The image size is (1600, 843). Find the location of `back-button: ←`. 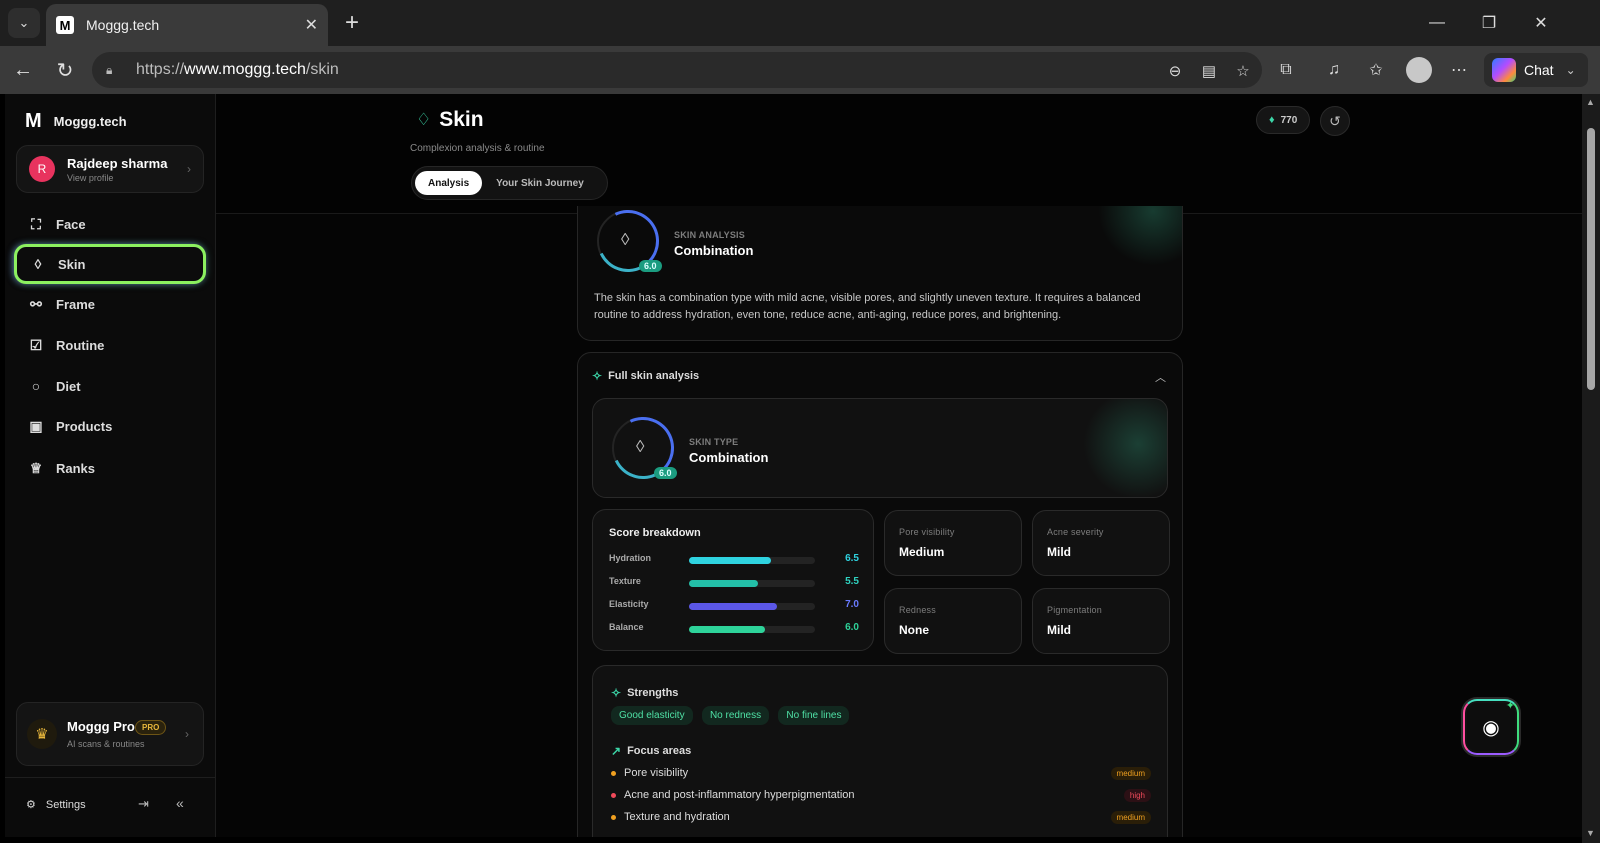

back-button: ← is located at coordinates (23, 70).